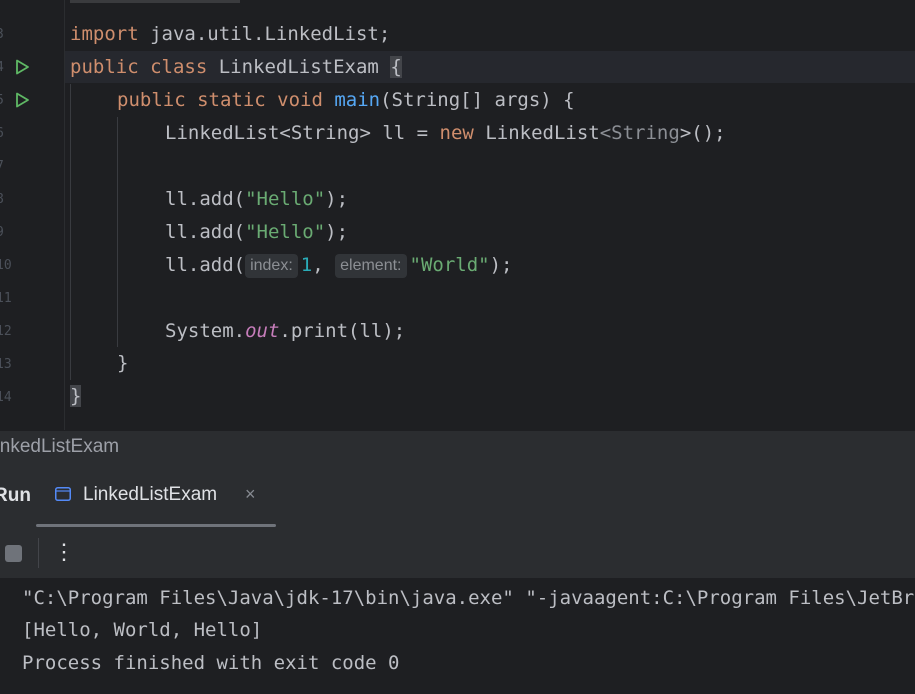 The image size is (915, 694). Describe the element at coordinates (357, 100) in the screenshot. I see `method-name: main` at that location.